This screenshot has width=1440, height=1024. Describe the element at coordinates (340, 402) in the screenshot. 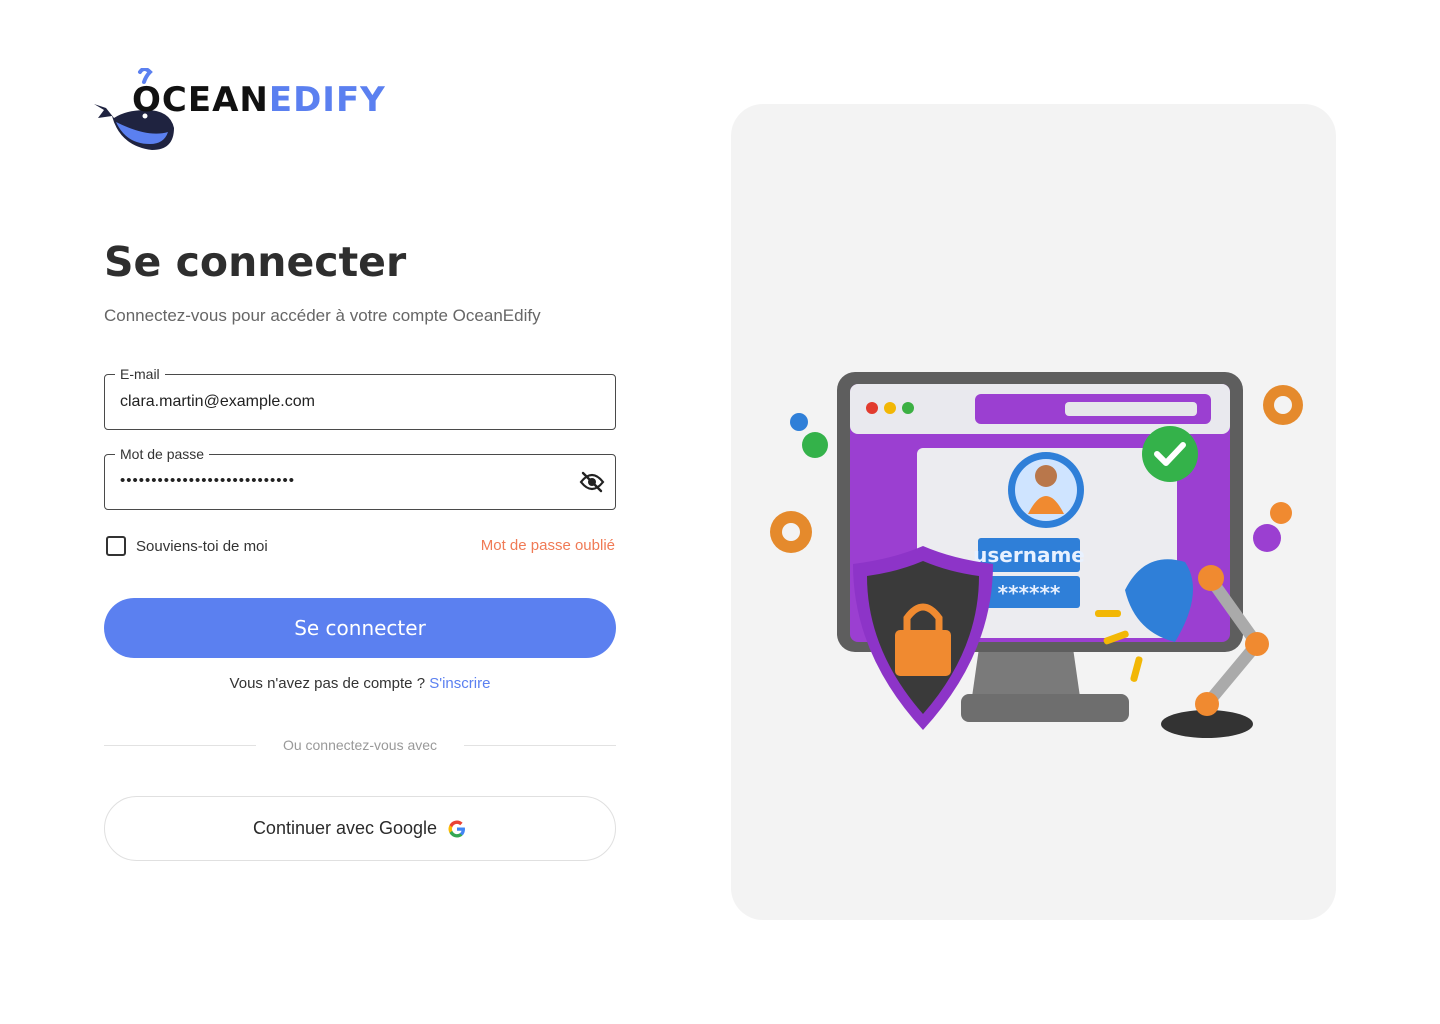

I see `email-input` at that location.